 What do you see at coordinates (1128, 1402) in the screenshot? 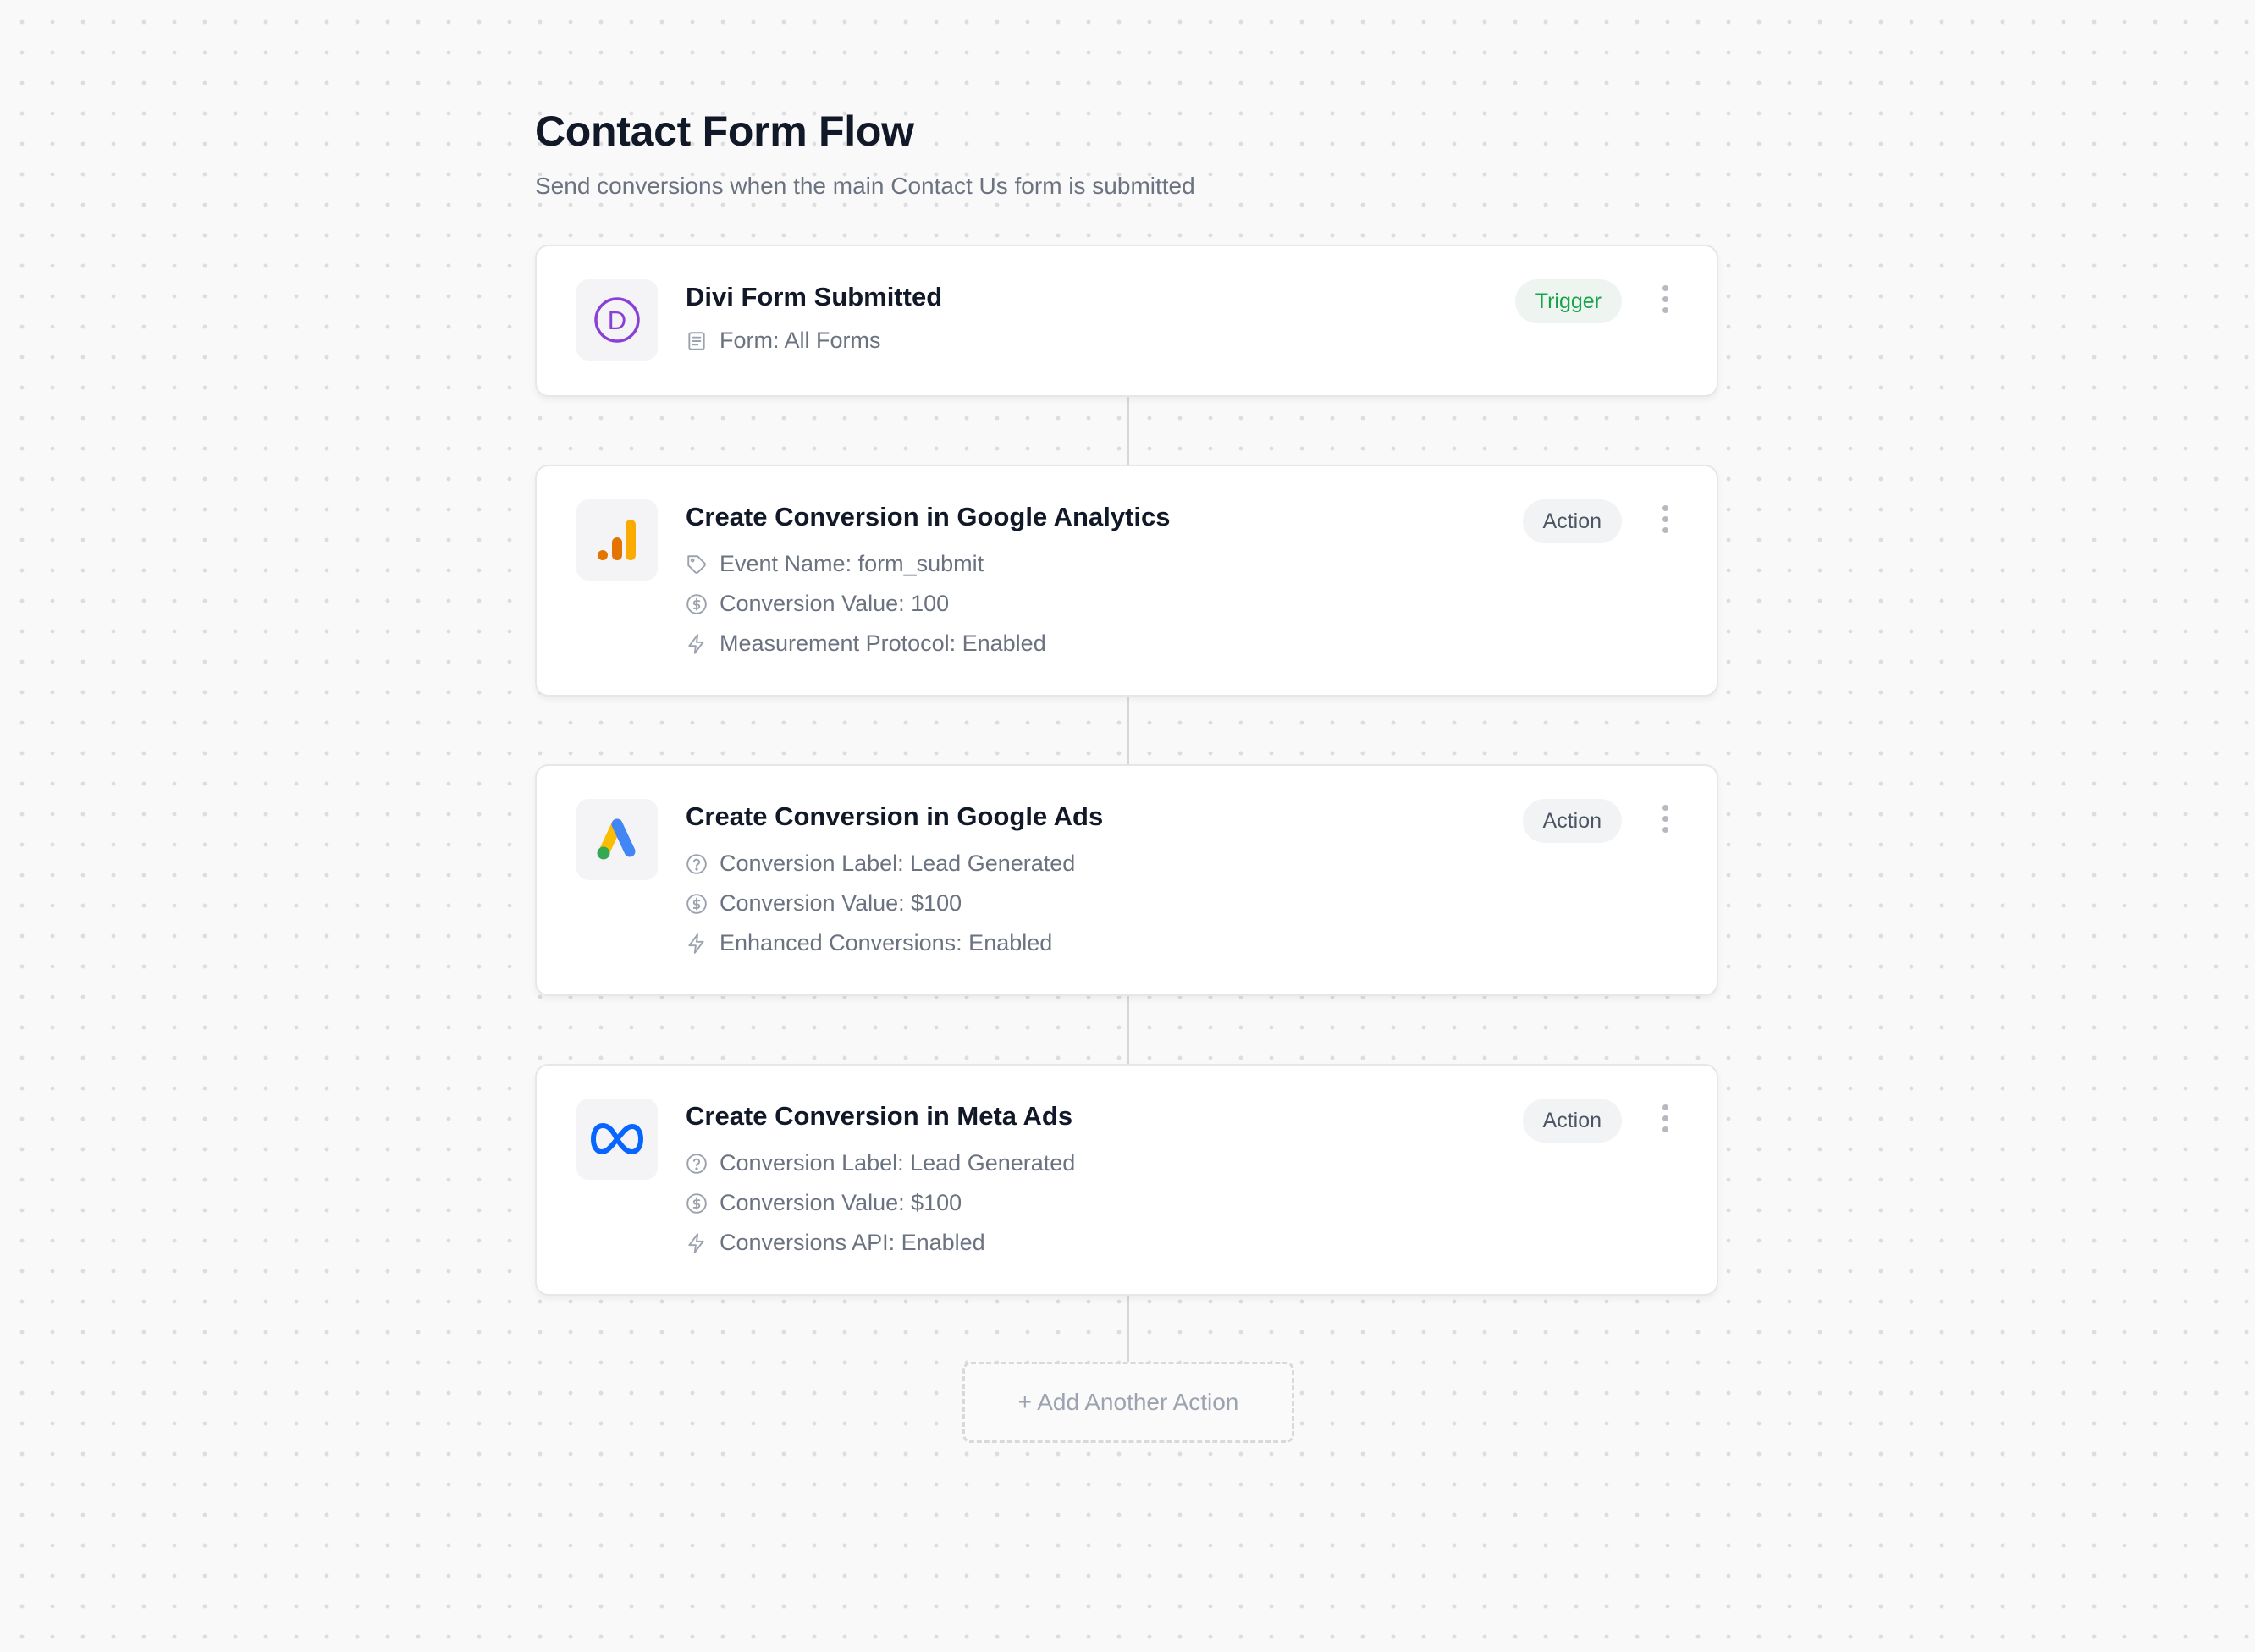
I see `add-action-button: + Add Another Action` at bounding box center [1128, 1402].